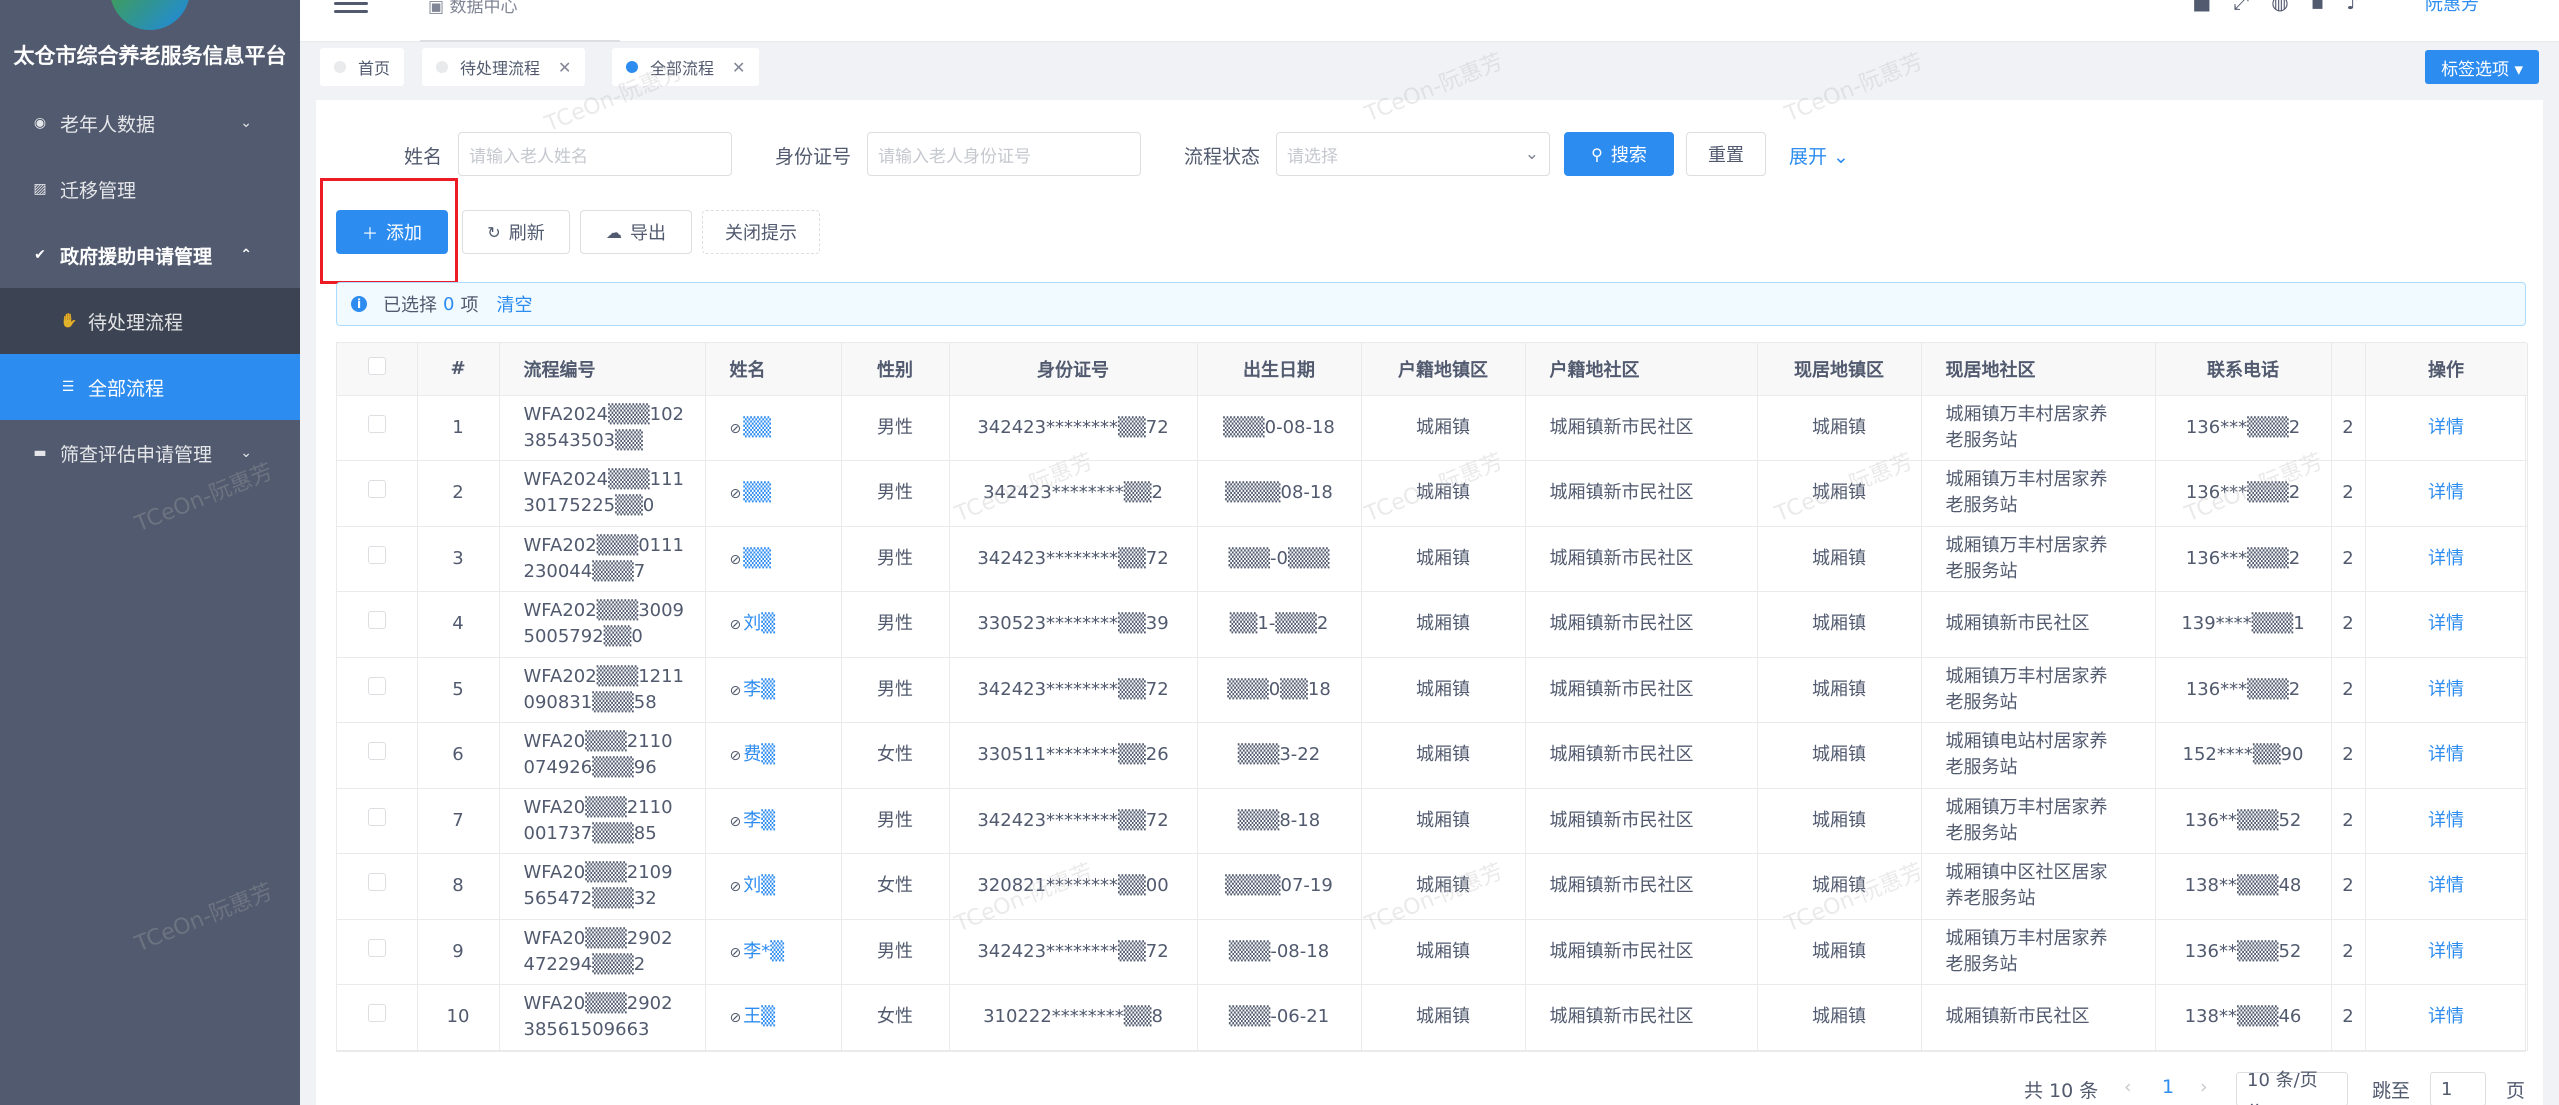  I want to click on name-cell: ⊘ 费▒, so click(773, 755).